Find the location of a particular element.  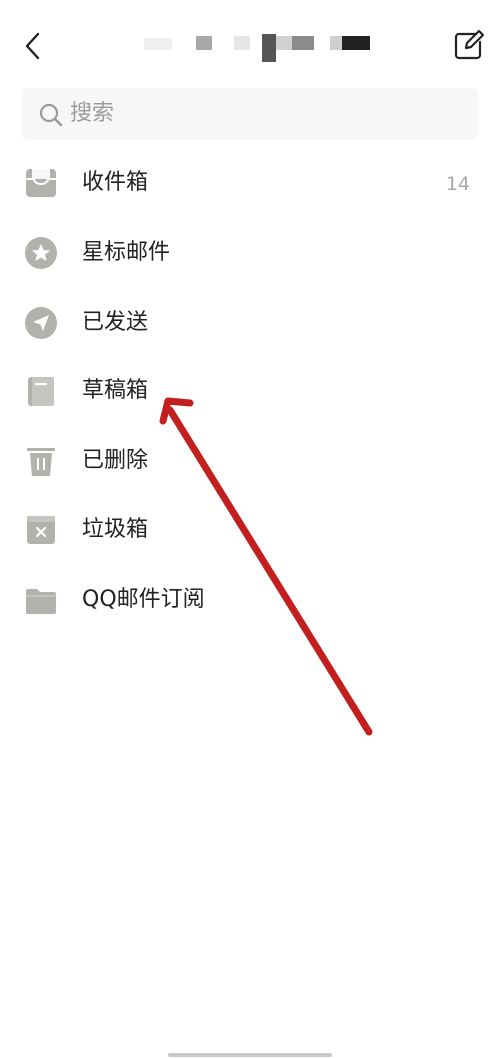

folder-item-spam: 垃圾箱 is located at coordinates (250, 530).